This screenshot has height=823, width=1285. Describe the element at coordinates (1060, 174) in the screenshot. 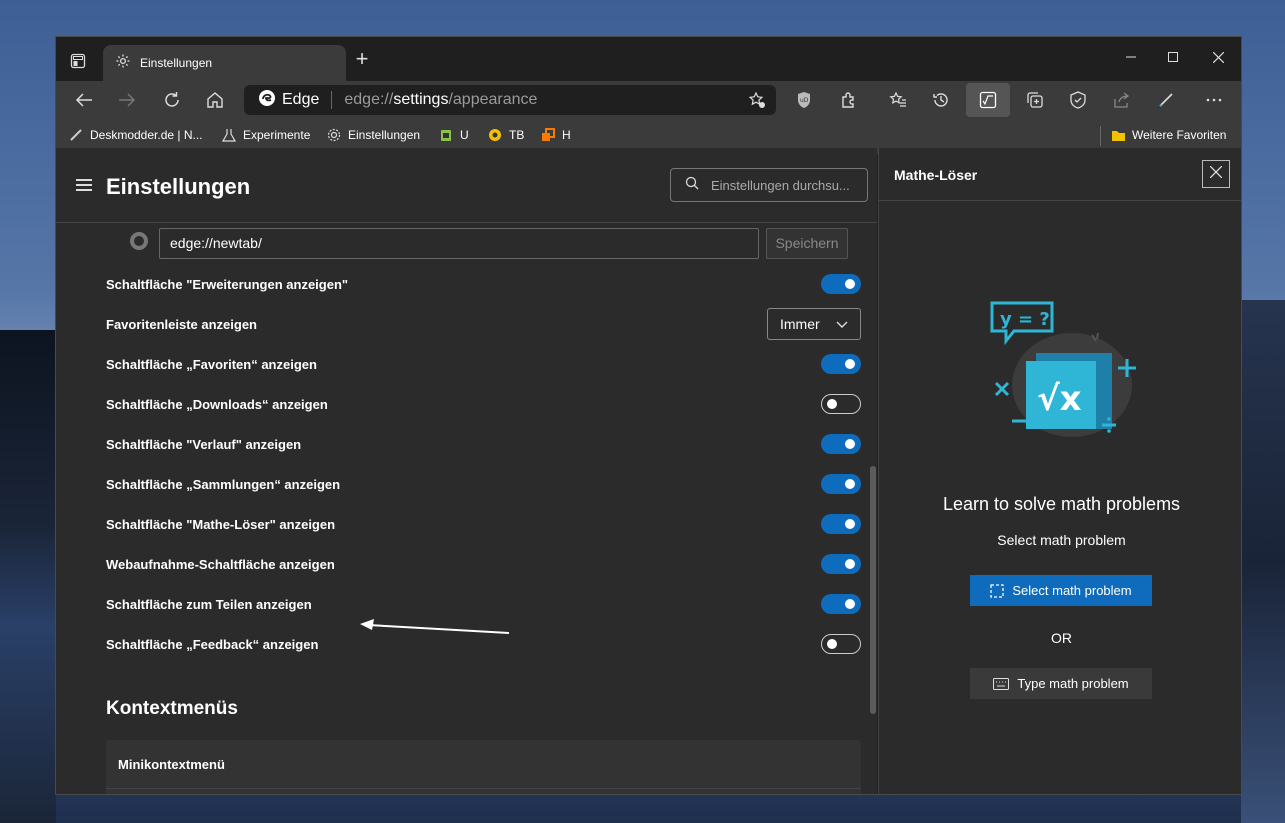

I see `side-panel-header: Mathe-Löser` at that location.